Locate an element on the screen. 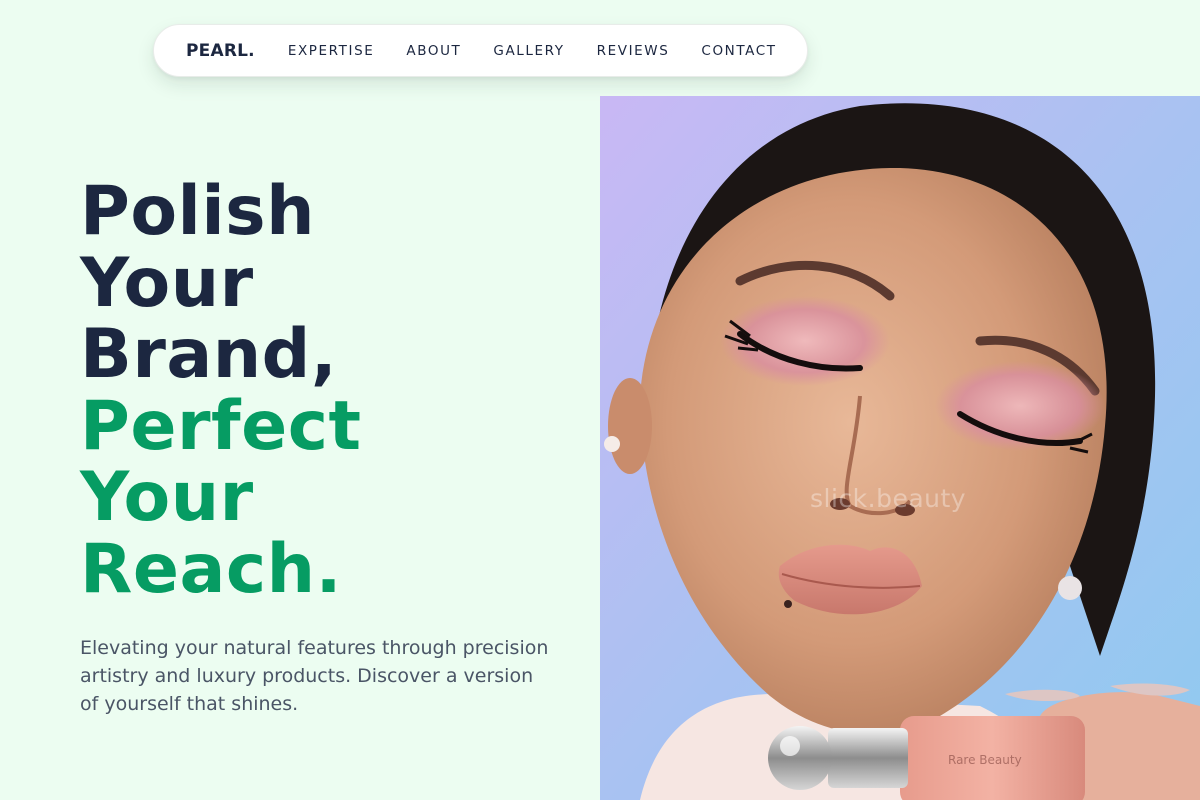  nav-link-expertise: EXPERTISE is located at coordinates (331, 51).